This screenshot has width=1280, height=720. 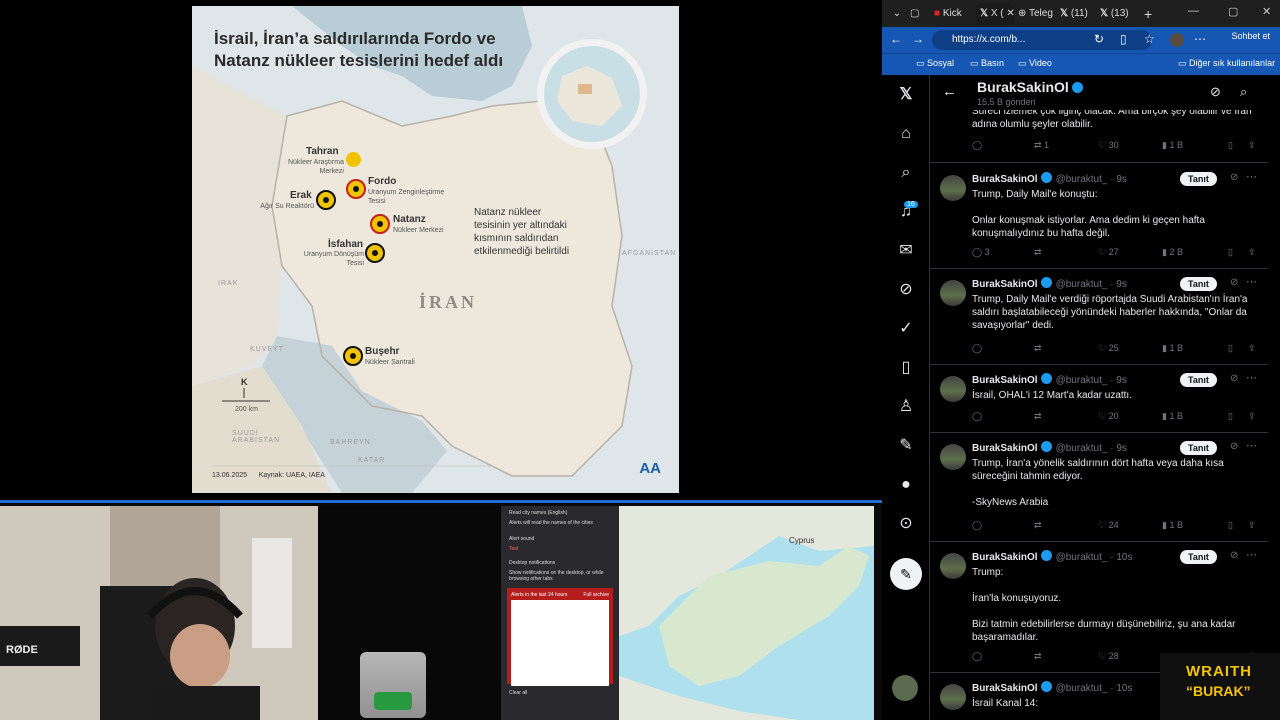 What do you see at coordinates (1149, 39) in the screenshot?
I see `favorites-icon: ☆` at bounding box center [1149, 39].